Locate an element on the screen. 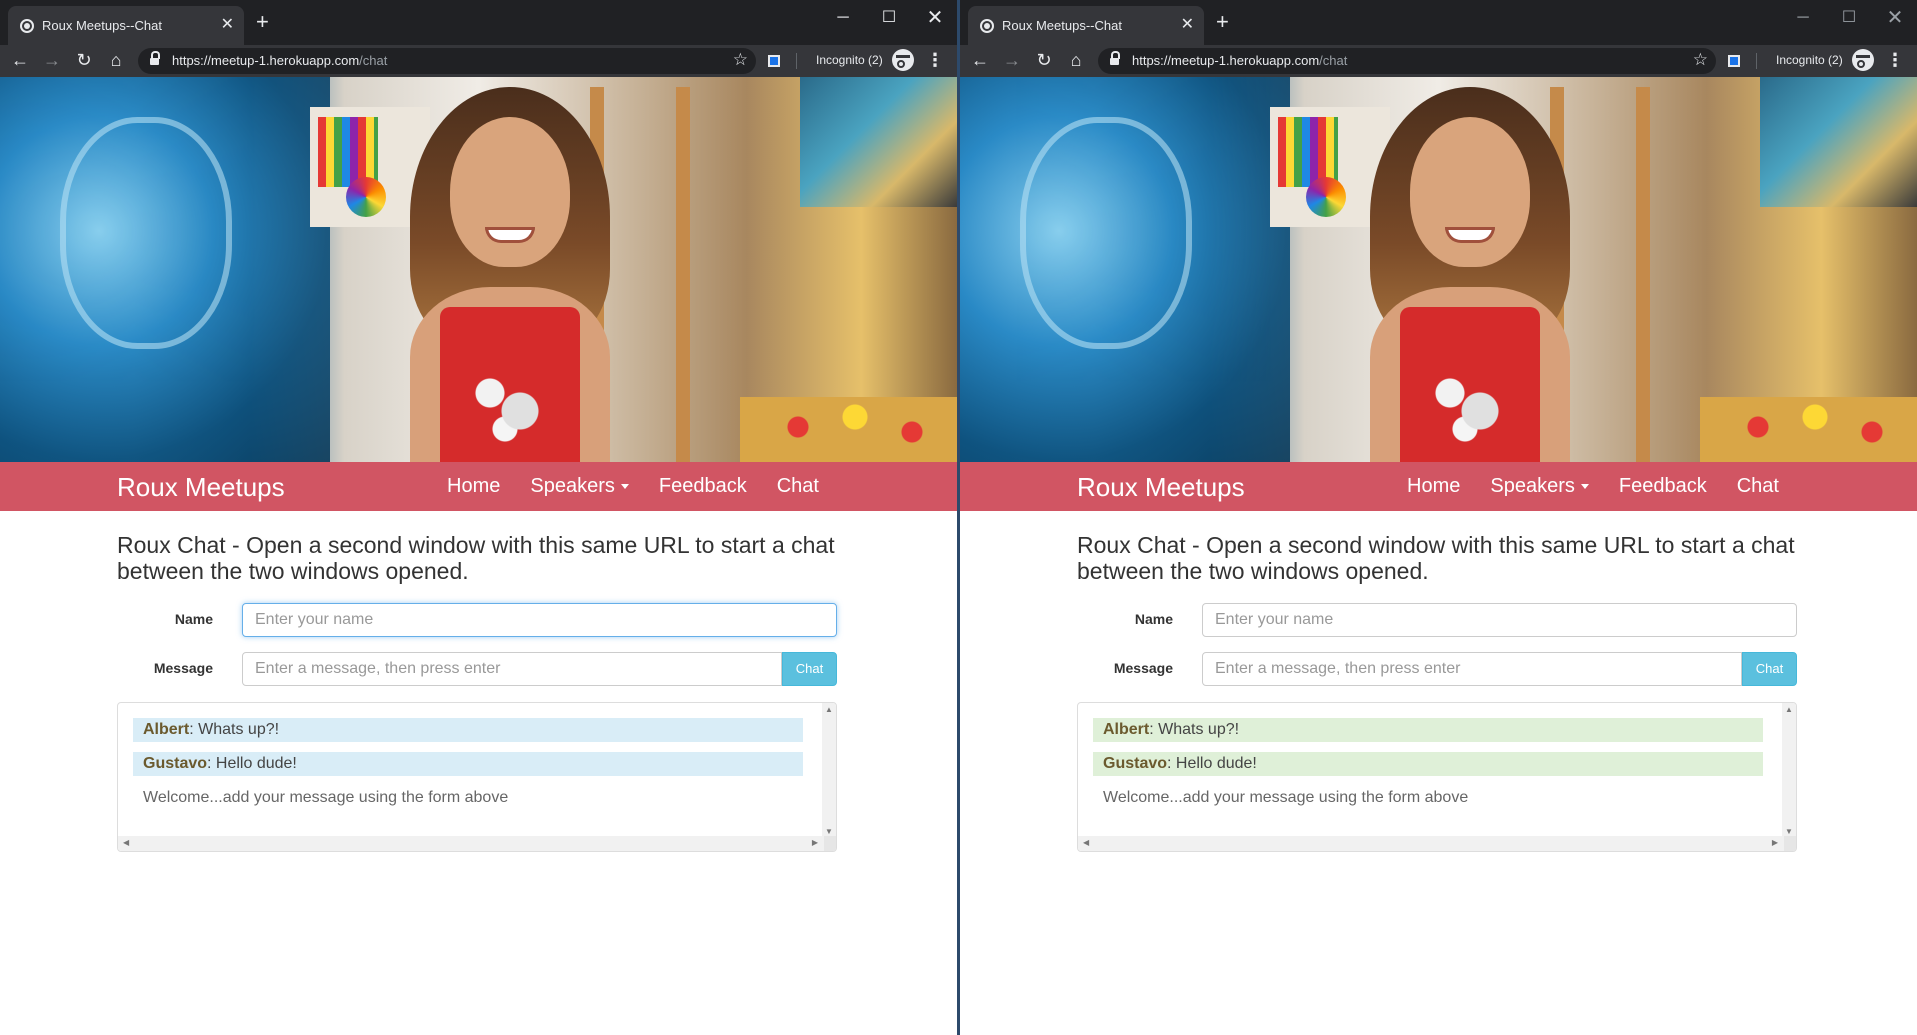 The height and width of the screenshot is (1035, 1917). painting-top is located at coordinates (878, 142).